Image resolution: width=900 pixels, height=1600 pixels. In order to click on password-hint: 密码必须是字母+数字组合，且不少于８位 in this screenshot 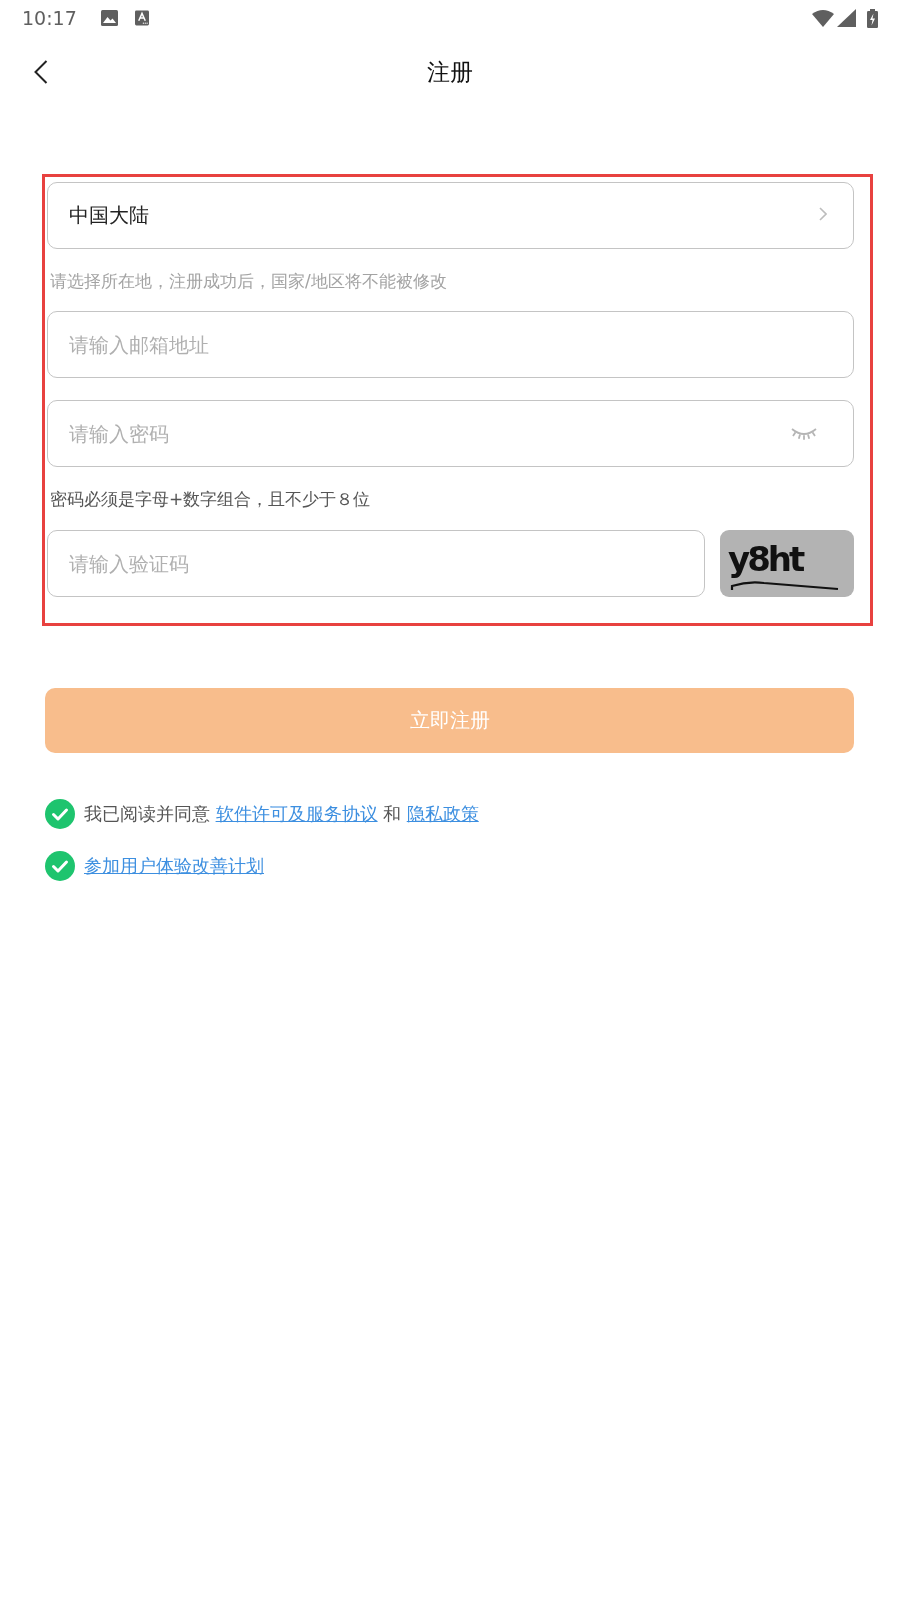, I will do `click(210, 499)`.